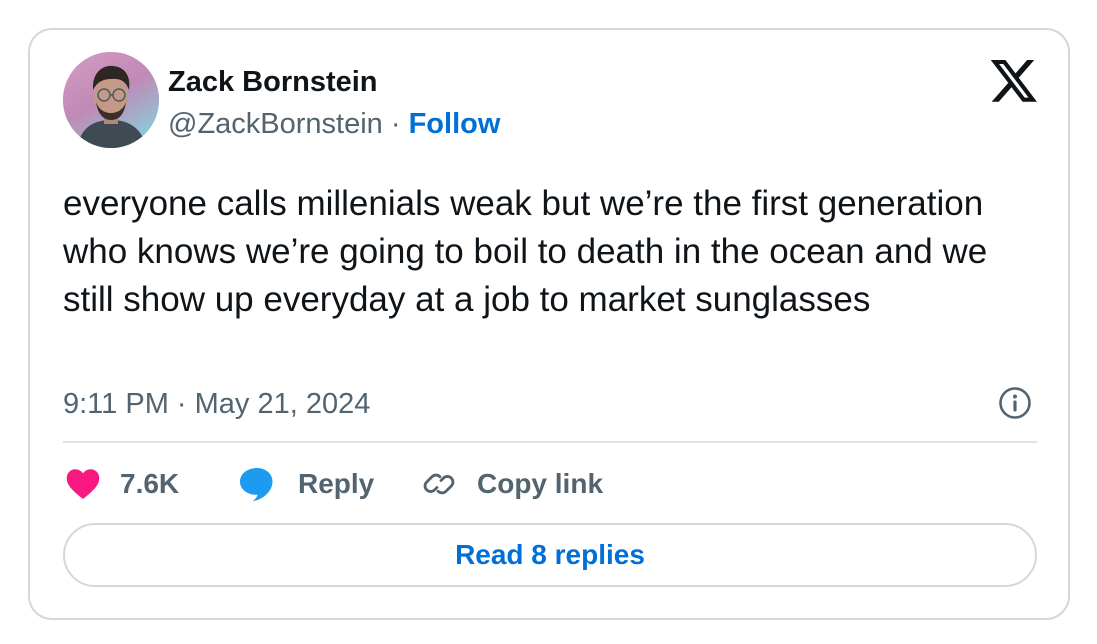 This screenshot has height=644, width=1097. I want to click on reply-label: Reply, so click(336, 483).